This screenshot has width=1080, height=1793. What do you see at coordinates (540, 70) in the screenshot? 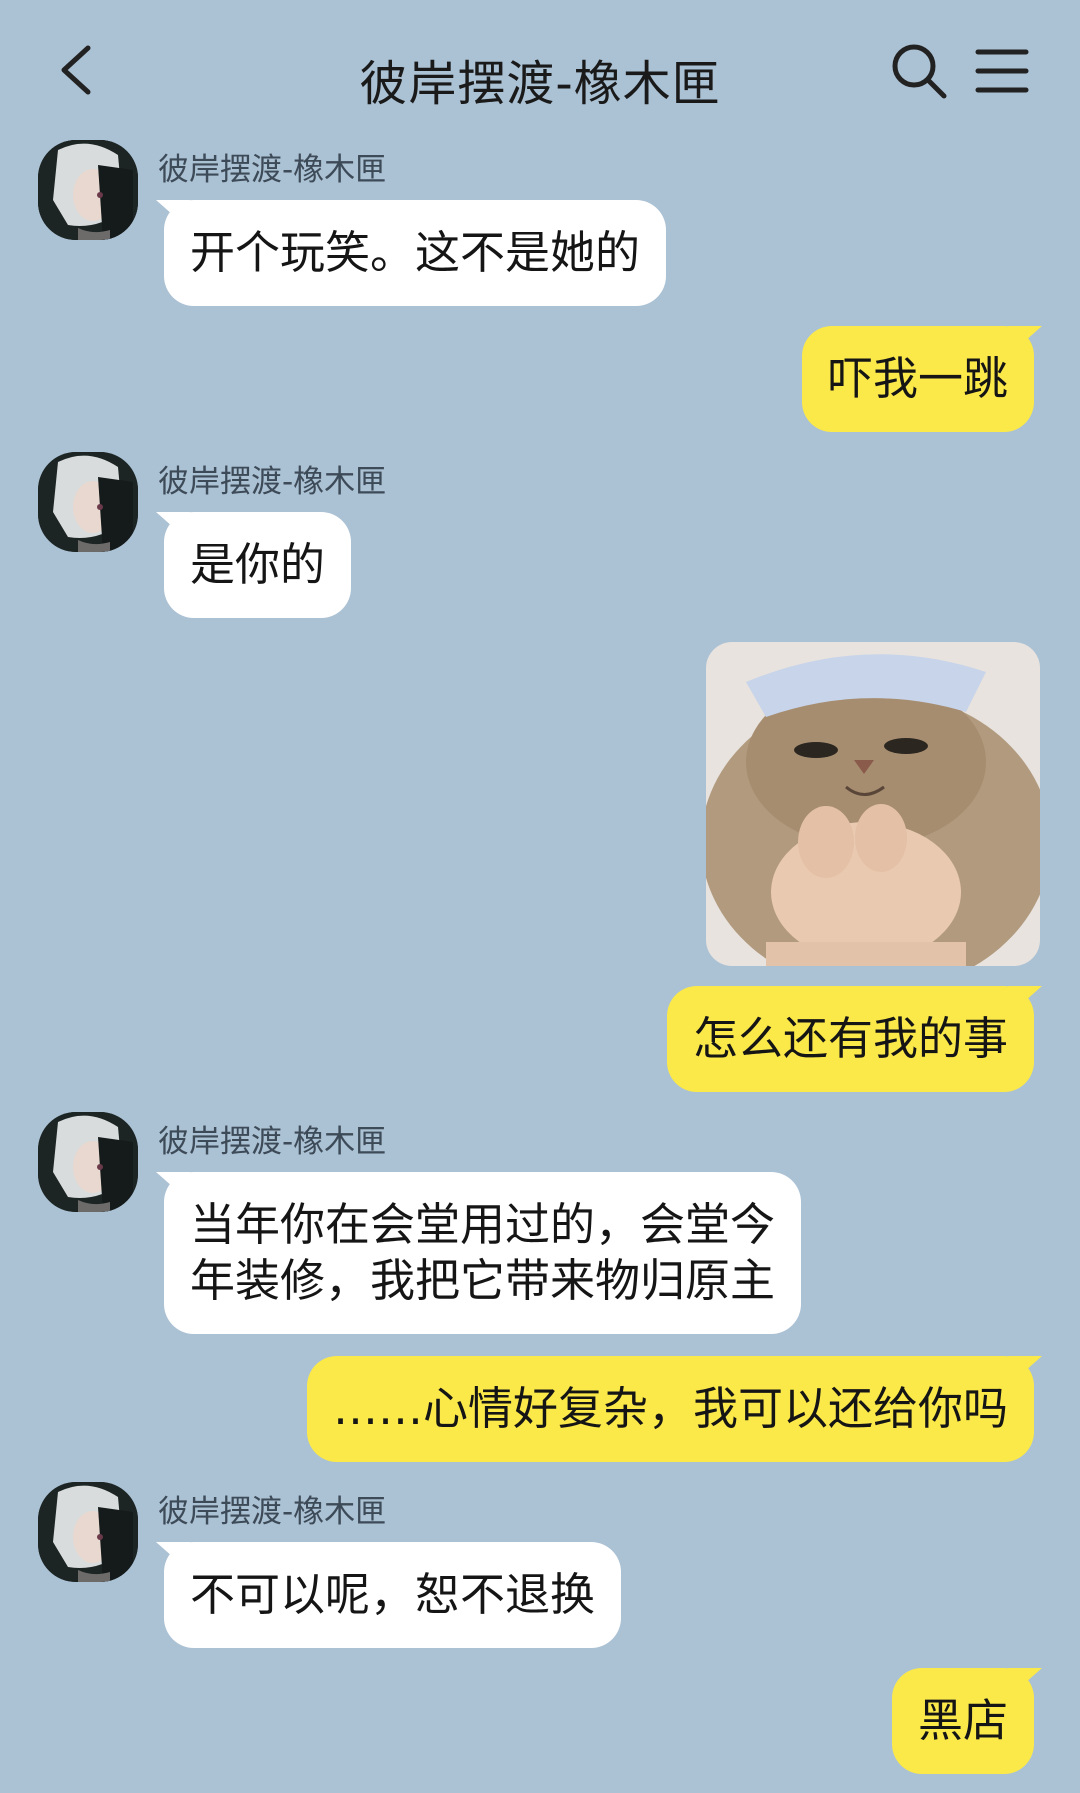
I see `chat-header: 彼岸摆渡-橡木匣` at bounding box center [540, 70].